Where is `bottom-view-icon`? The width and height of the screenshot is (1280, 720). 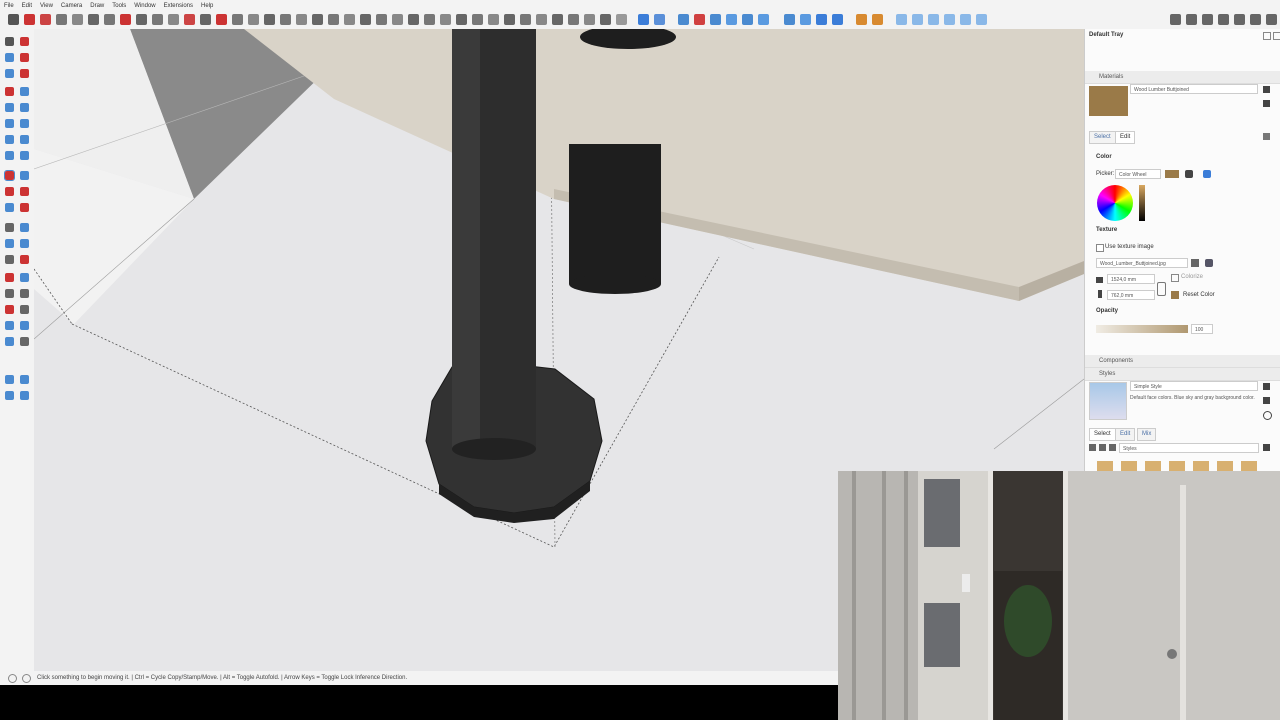
bottom-view-icon is located at coordinates (541, 19).